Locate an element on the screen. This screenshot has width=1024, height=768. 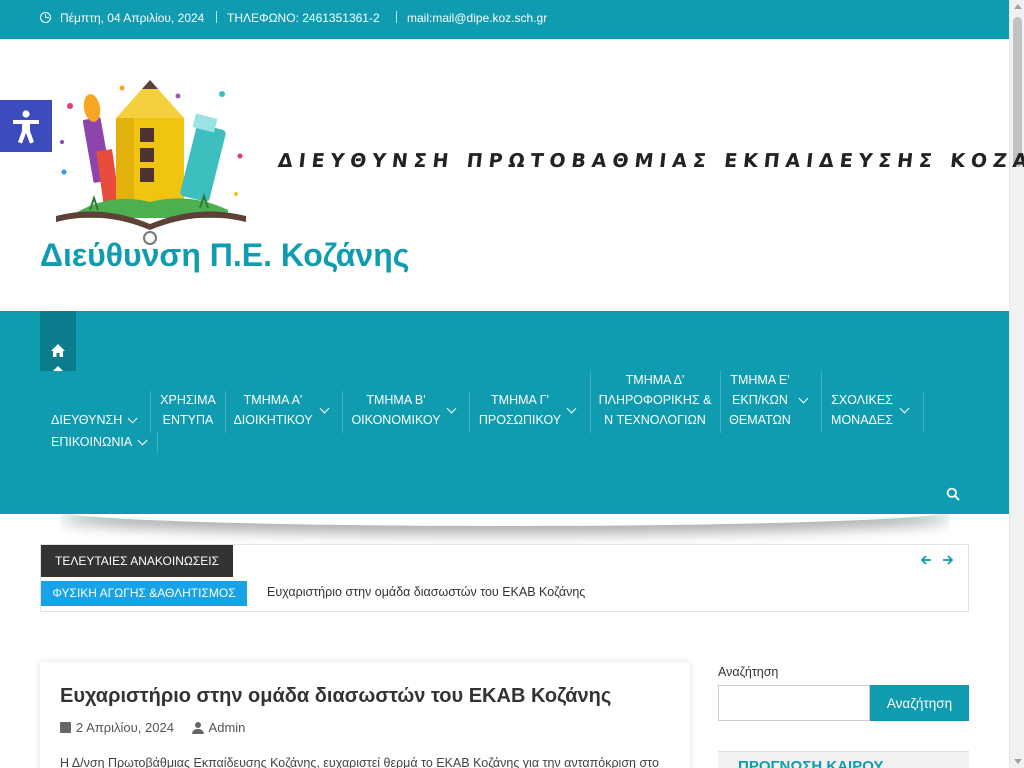
phone-number: ΤΗΛΕΦΩΝΟ: 2461351361-2 is located at coordinates (303, 18).